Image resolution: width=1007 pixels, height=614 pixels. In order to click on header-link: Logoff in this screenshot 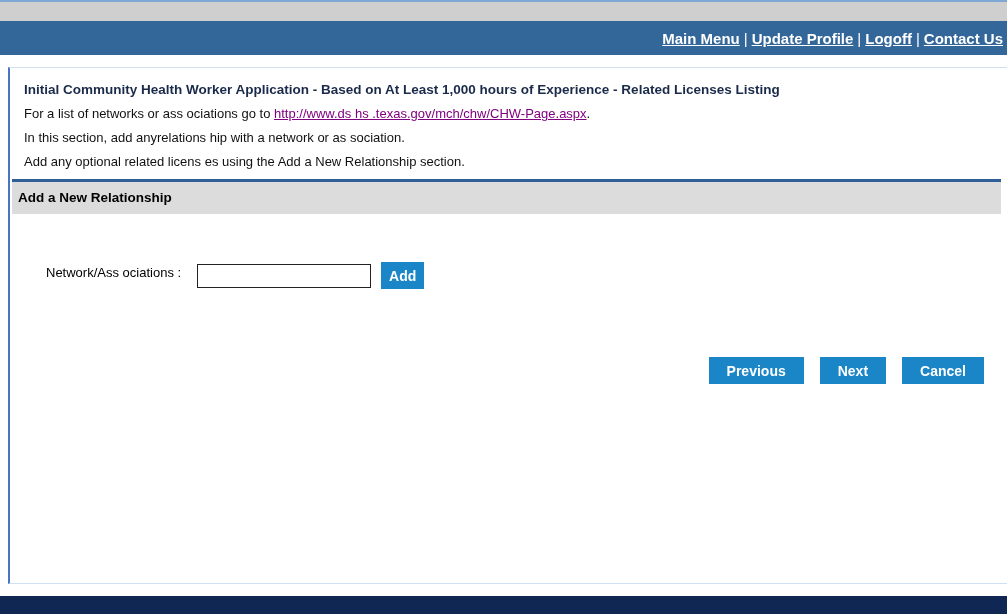, I will do `click(888, 38)`.